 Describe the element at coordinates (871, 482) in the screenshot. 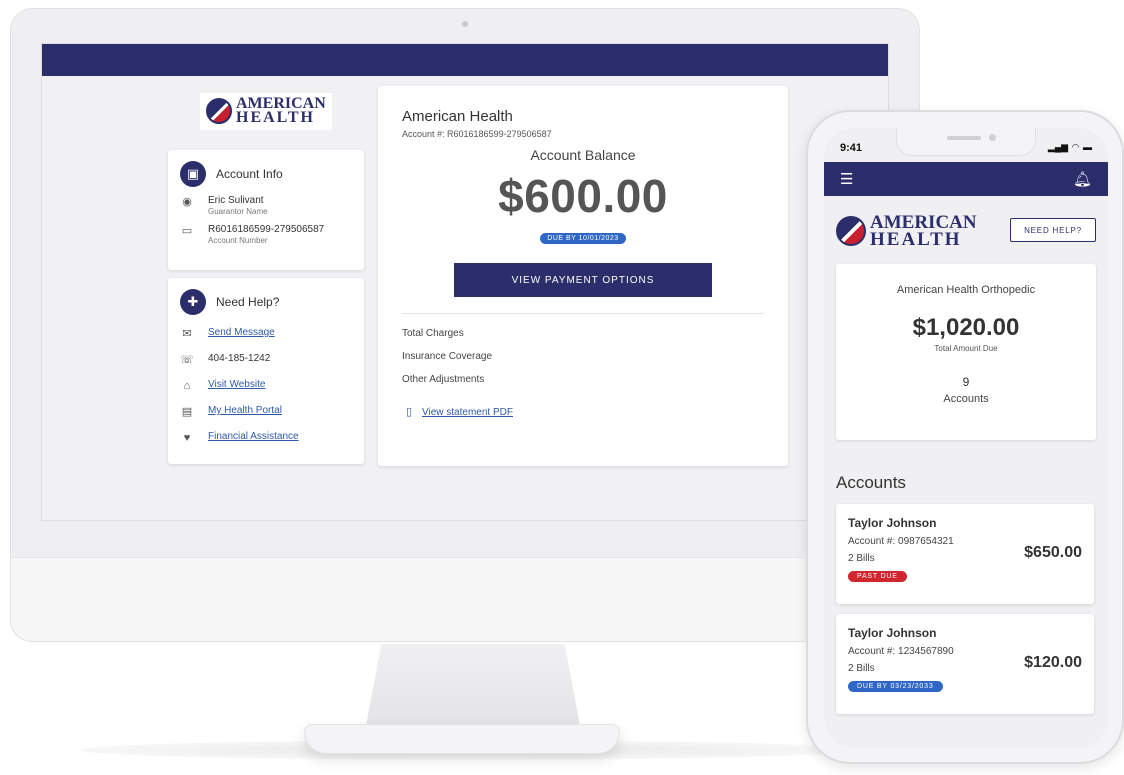

I see `accounts-heading: Accounts` at that location.